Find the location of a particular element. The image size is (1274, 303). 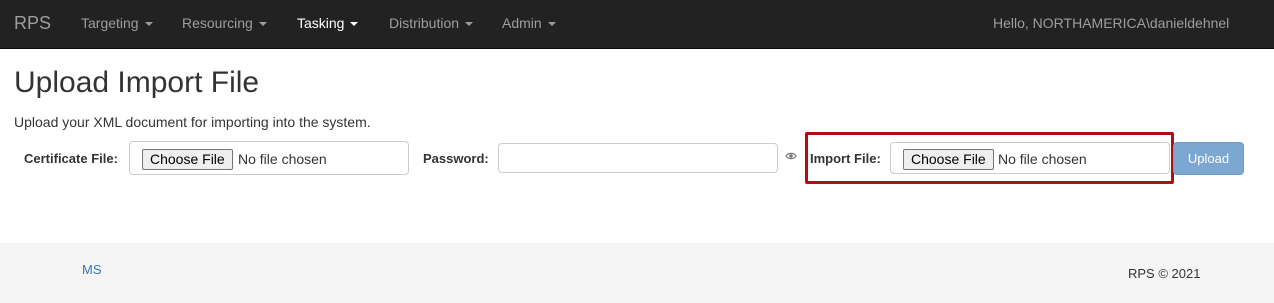

upload-button: Upload is located at coordinates (1208, 158).